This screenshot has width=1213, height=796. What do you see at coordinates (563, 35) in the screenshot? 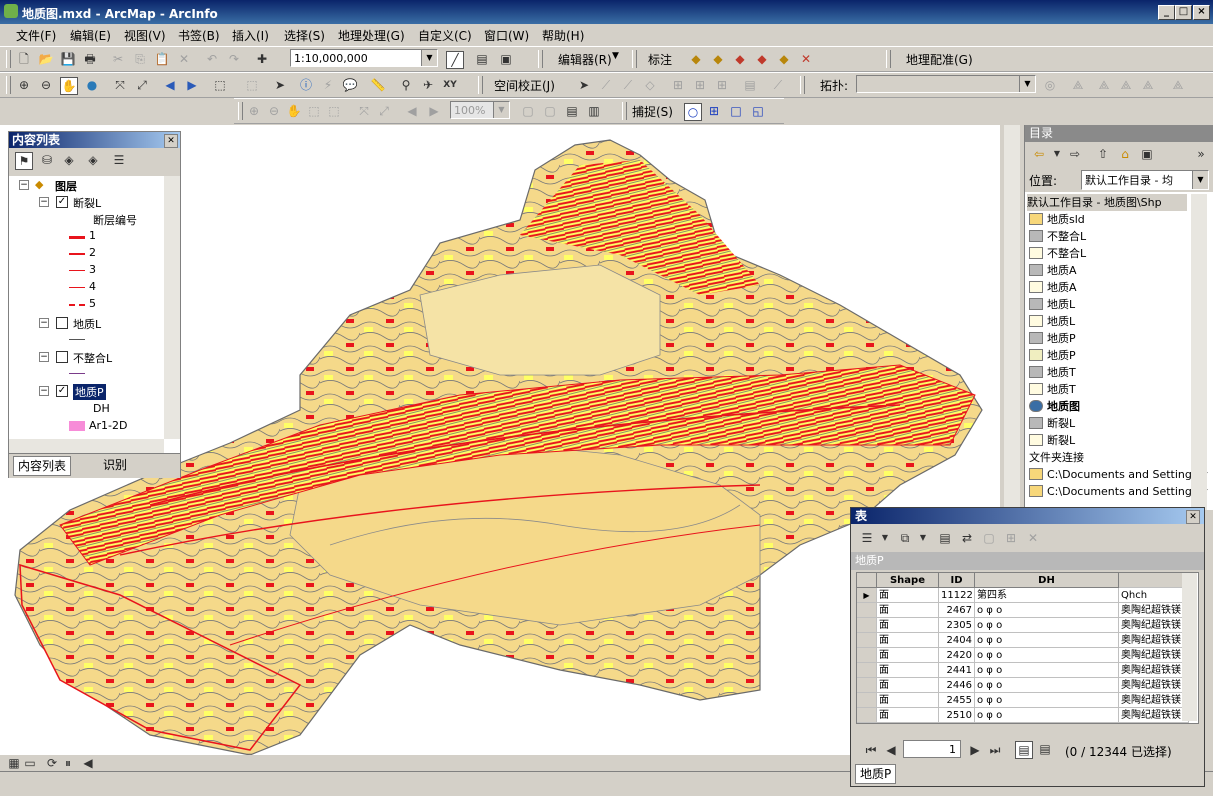
I see `menu-help: 帮助(H)` at bounding box center [563, 35].